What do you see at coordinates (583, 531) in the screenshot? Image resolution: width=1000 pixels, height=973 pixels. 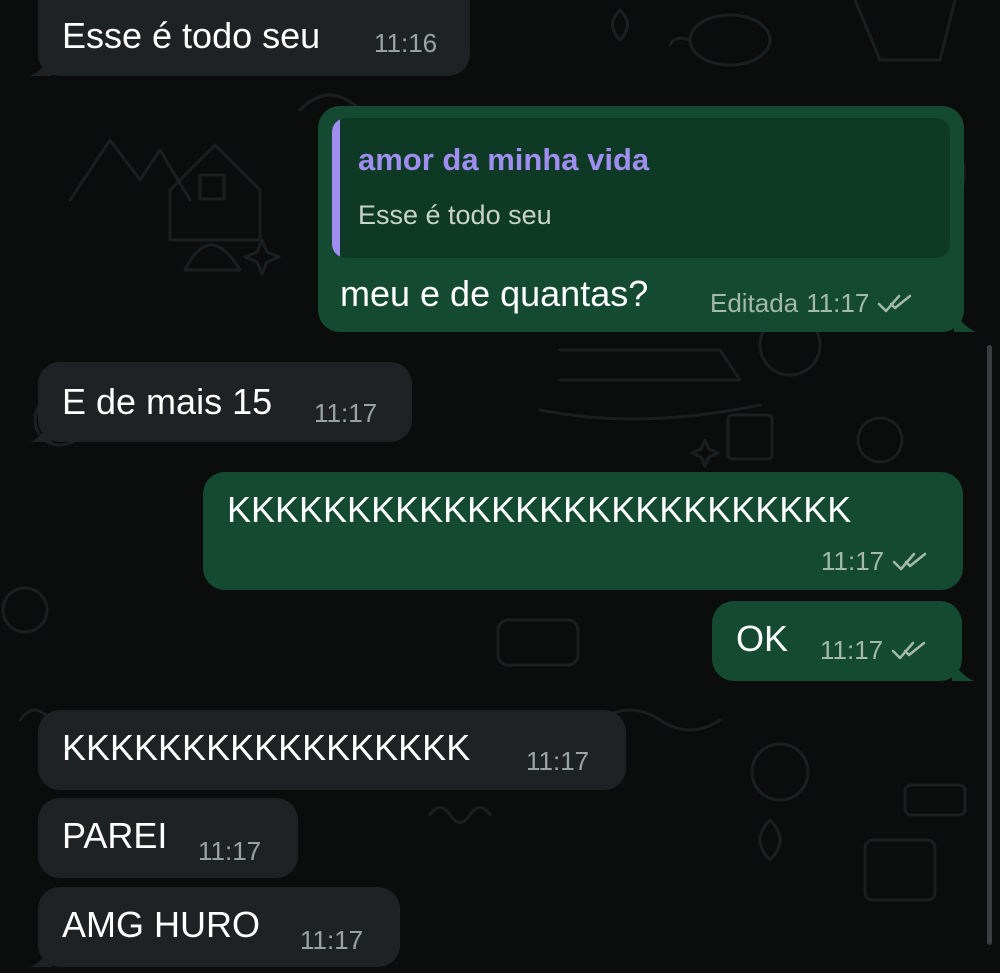 I see `message-bubble-outgoing: KKKKKKKKKKKKKKKKKKKKKKKKKK 11:17` at bounding box center [583, 531].